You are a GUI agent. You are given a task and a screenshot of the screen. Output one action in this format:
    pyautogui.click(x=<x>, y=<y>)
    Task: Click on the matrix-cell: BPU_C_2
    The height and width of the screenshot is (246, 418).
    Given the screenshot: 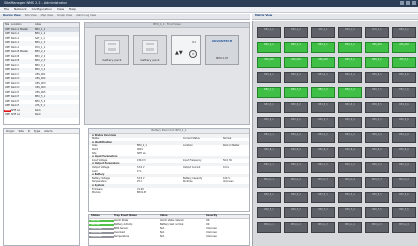 What is the action you would take?
    pyautogui.click(x=296, y=167)
    